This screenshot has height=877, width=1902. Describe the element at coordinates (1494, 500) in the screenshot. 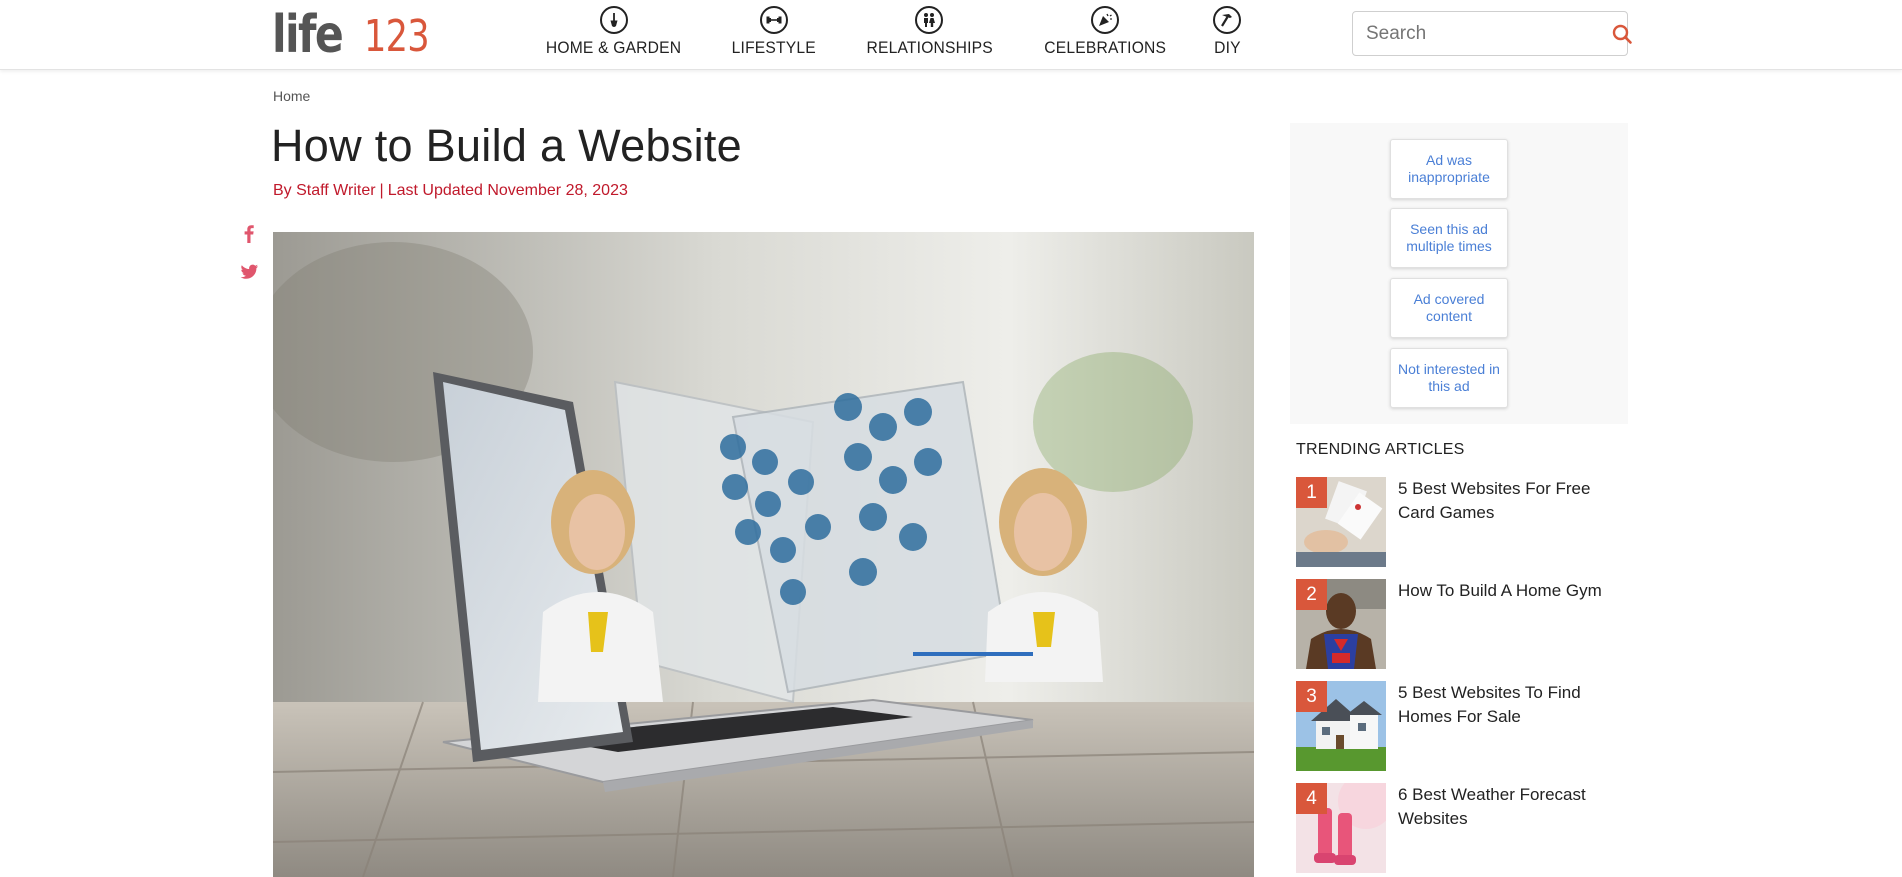

I see `trending-title: 5 Best Websites For Free Card Games` at that location.